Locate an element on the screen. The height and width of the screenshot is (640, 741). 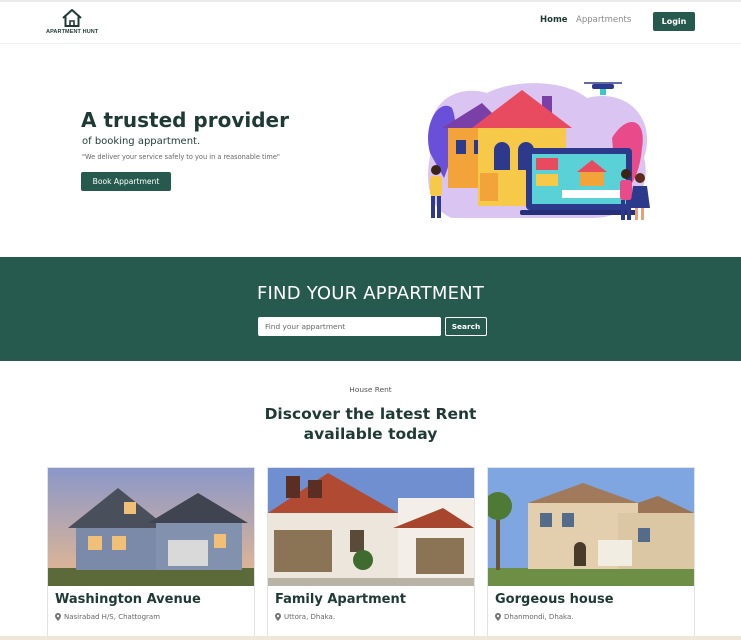
property-location: Nasirabad H/S, Chattogram is located at coordinates (107, 617).